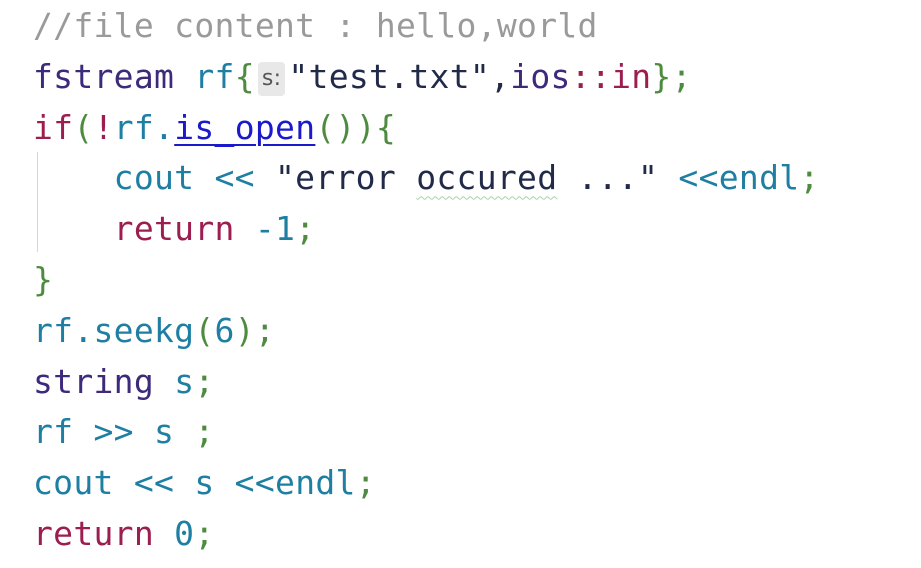 The image size is (921, 568). I want to click on code-line: rf.seekg(6);, so click(154, 331).